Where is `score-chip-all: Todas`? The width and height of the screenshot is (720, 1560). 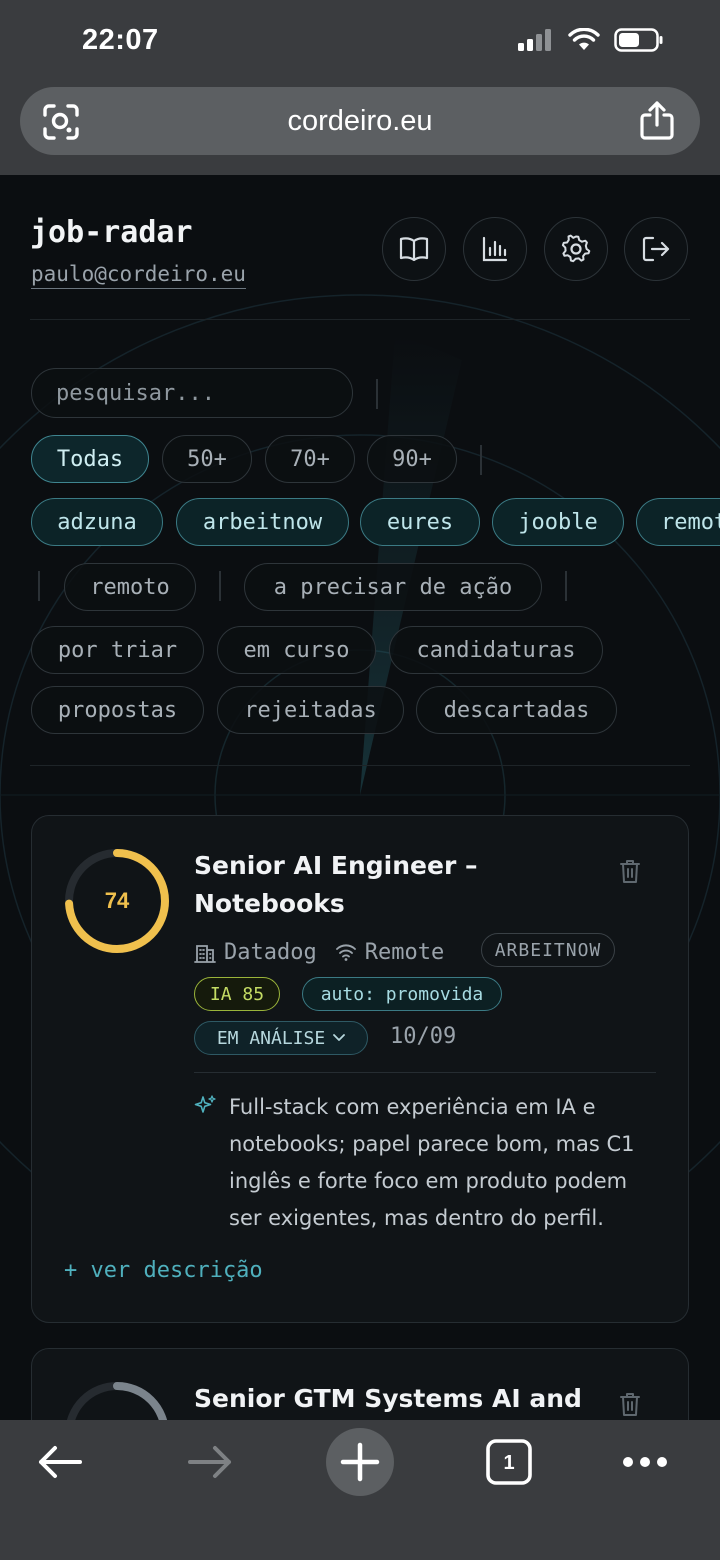
score-chip-all: Todas is located at coordinates (90, 459).